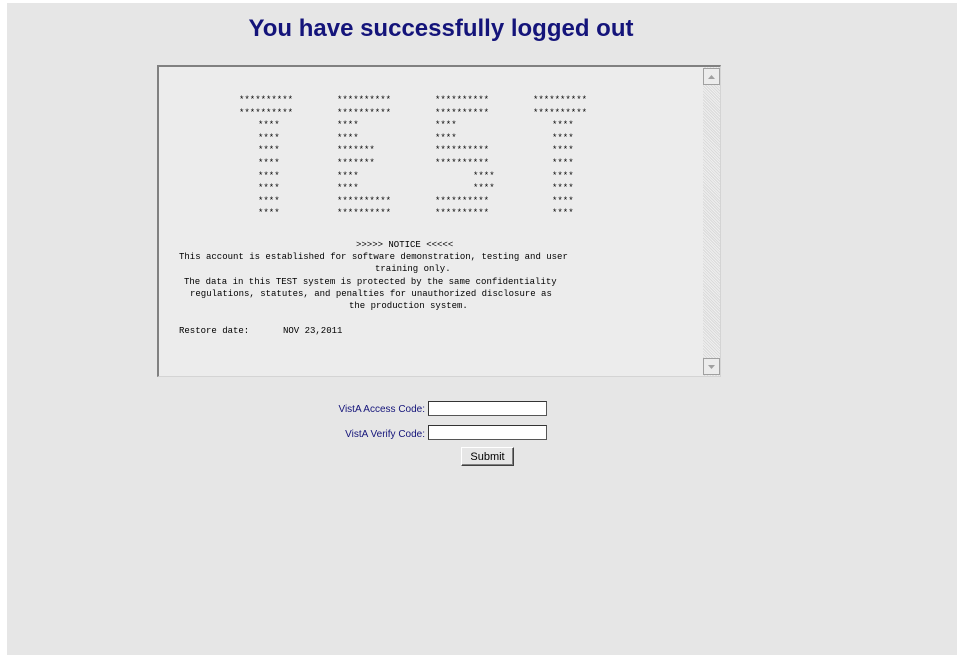  What do you see at coordinates (385, 434) in the screenshot?
I see `verify-code-label: VistA Verify Code:` at bounding box center [385, 434].